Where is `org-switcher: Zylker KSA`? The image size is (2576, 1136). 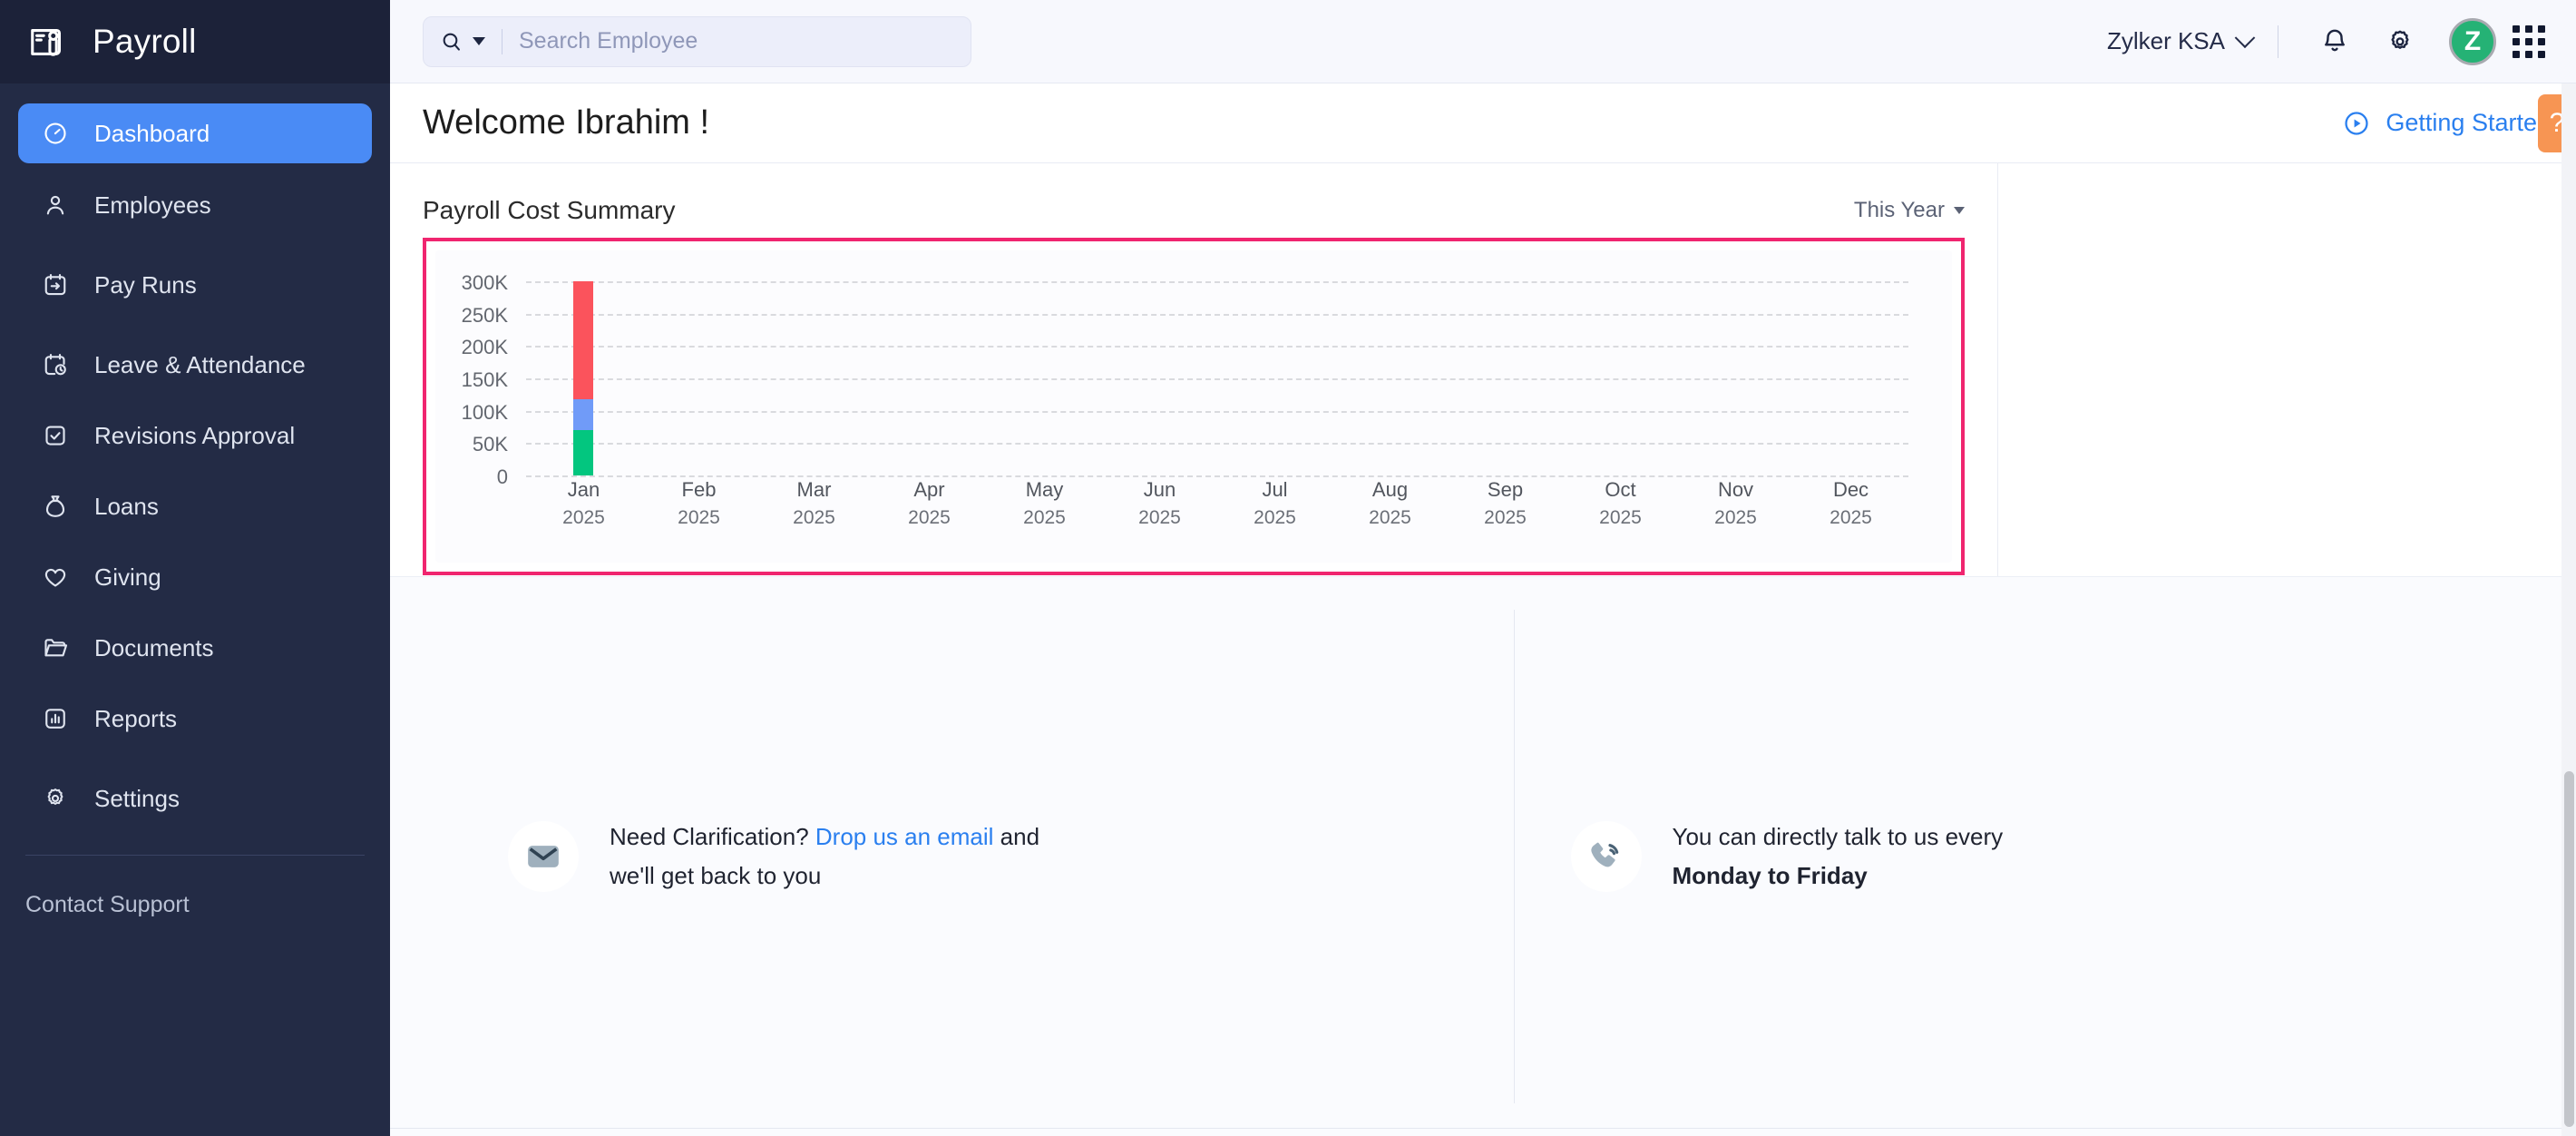 org-switcher: Zylker KSA is located at coordinates (2192, 40).